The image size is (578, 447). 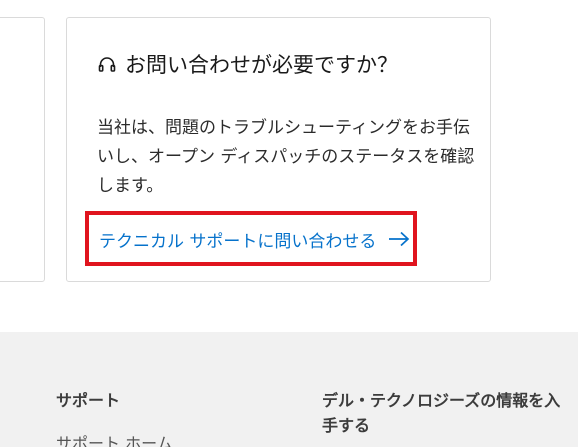 I want to click on footer-info-heading: デル・テクノロジーズの情報を入手する, so click(x=441, y=413).